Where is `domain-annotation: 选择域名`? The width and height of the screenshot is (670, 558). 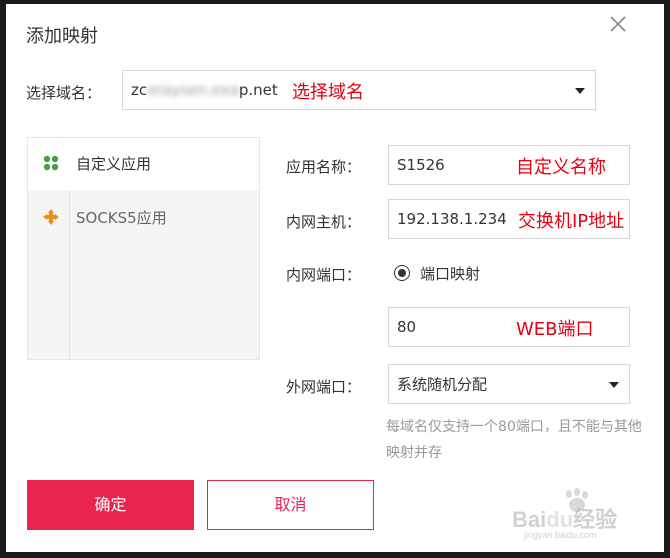
domain-annotation: 选择域名 is located at coordinates (328, 92).